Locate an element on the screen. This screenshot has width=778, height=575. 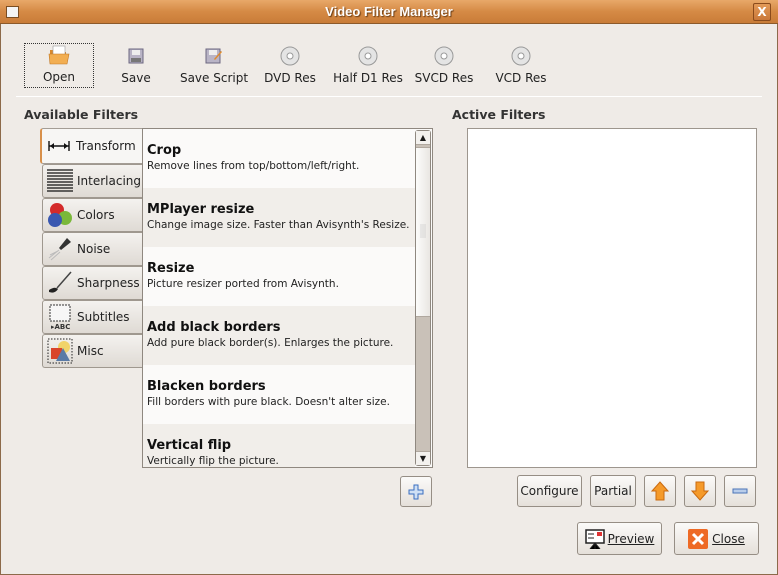
save-button: Save is located at coordinates (136, 65).